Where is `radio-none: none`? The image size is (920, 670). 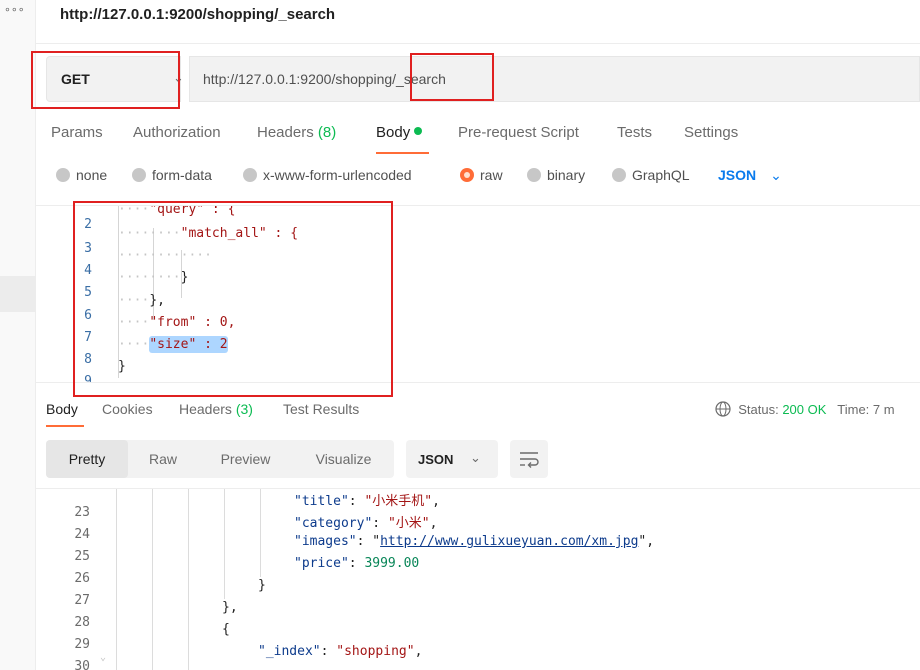
radio-none: none is located at coordinates (81, 175).